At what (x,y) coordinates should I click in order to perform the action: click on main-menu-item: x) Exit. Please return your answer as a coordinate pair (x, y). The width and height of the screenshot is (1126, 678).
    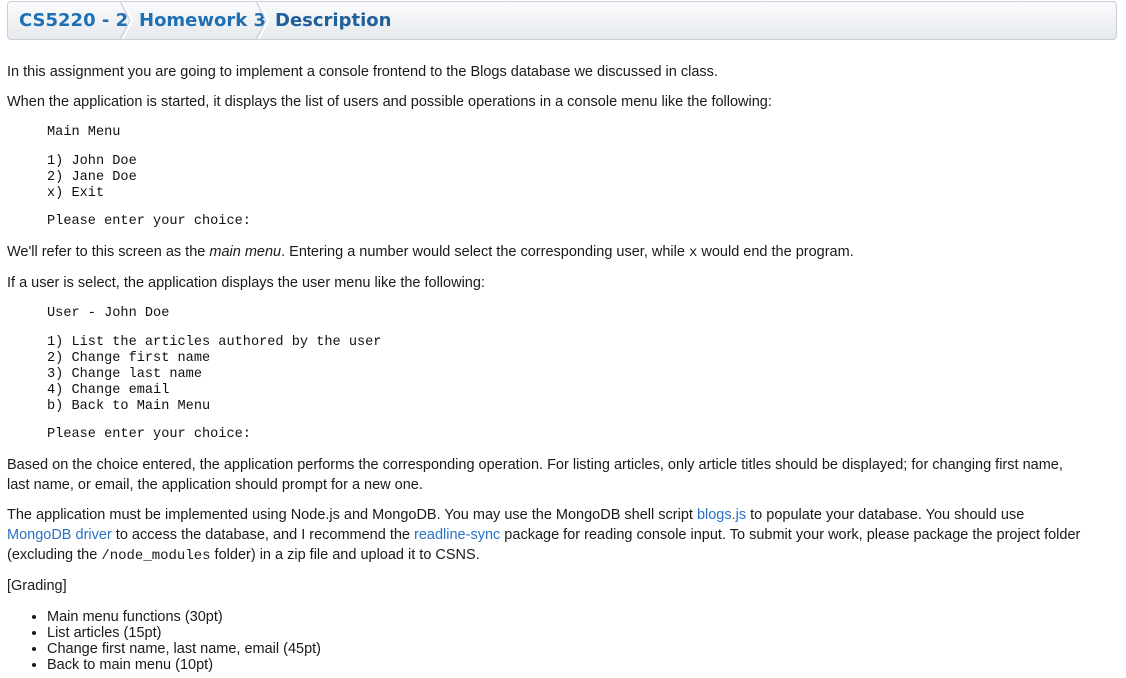
    Looking at the image, I should click on (76, 193).